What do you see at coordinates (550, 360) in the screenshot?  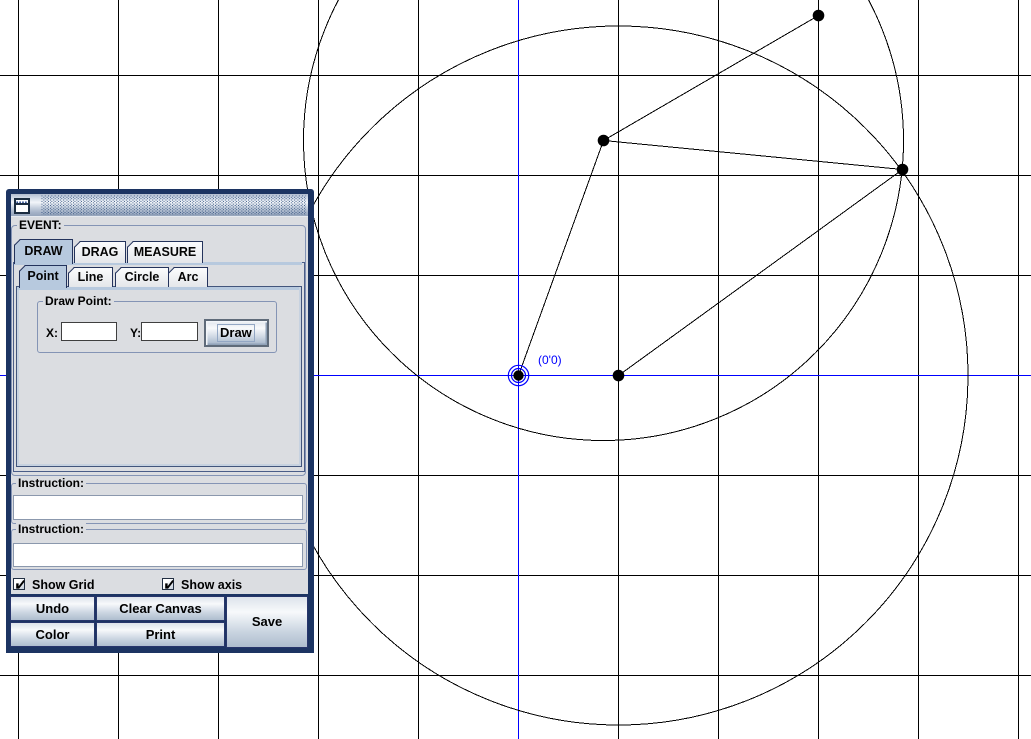 I see `svg-text: (0'0)` at bounding box center [550, 360].